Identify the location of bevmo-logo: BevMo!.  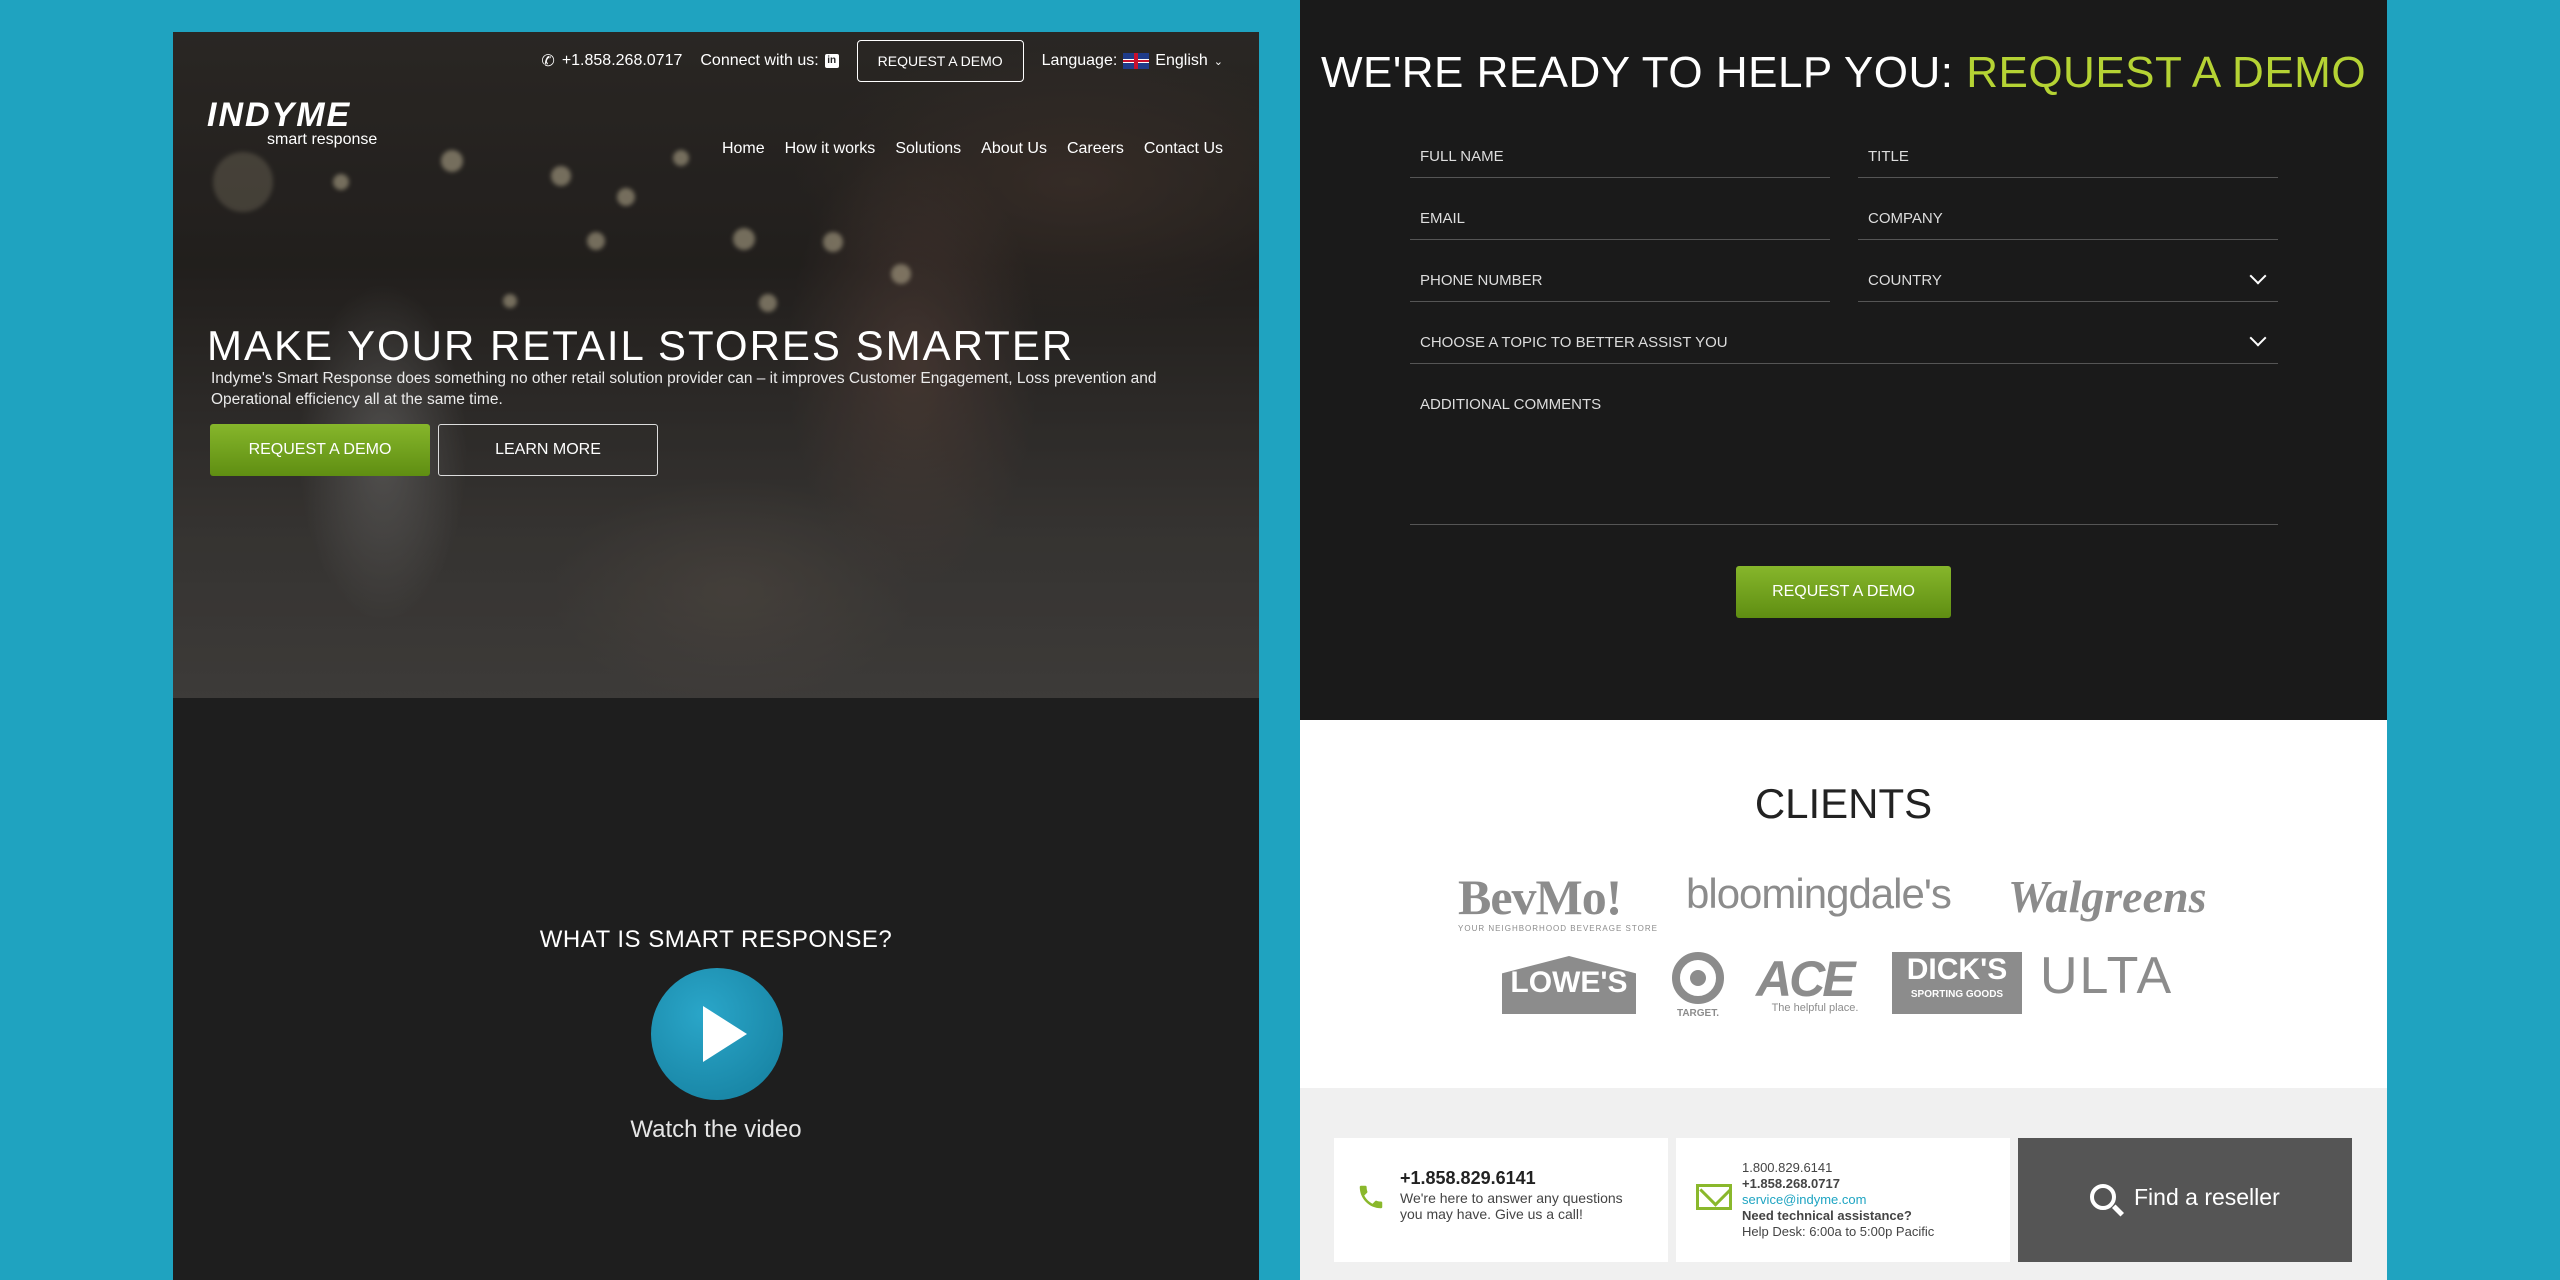
(1540, 897).